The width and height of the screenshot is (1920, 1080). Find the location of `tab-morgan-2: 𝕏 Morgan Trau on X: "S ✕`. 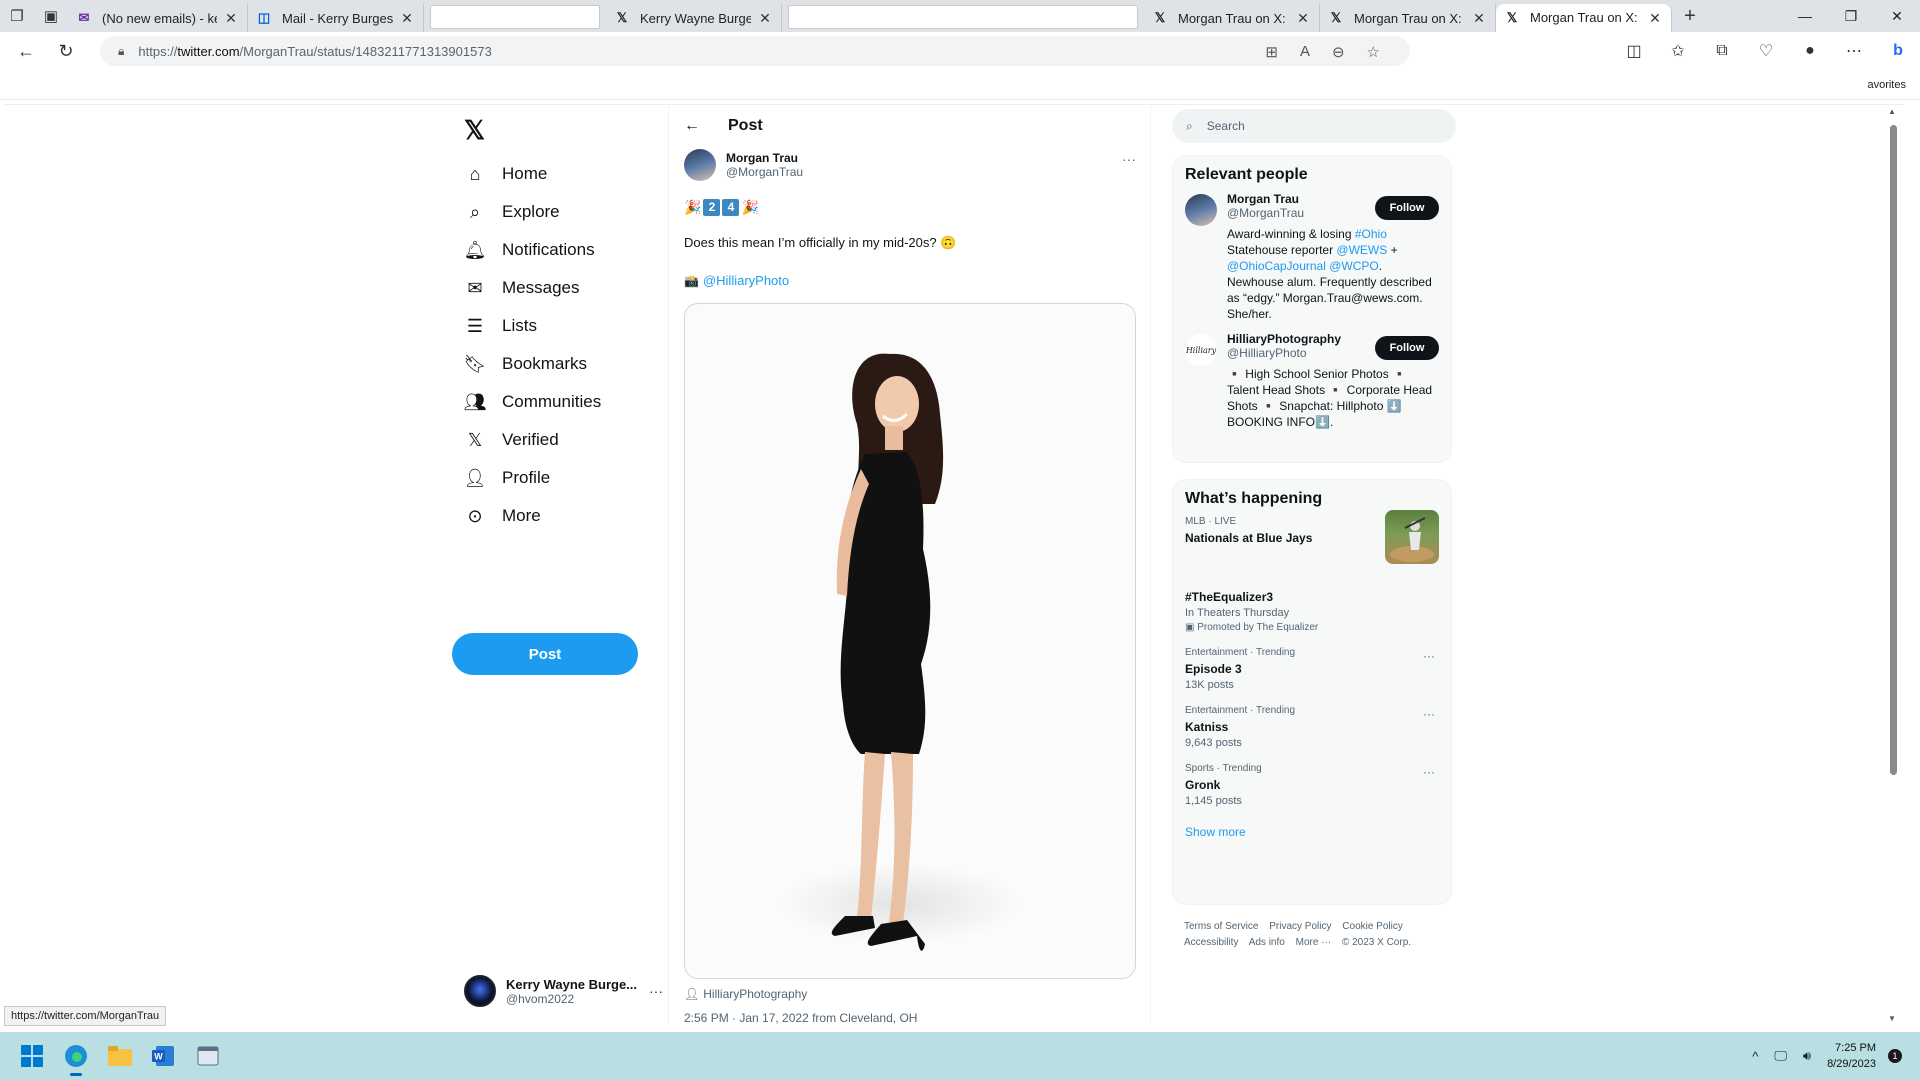

tab-morgan-2: 𝕏 Morgan Trau on X: "S ✕ is located at coordinates (1408, 18).